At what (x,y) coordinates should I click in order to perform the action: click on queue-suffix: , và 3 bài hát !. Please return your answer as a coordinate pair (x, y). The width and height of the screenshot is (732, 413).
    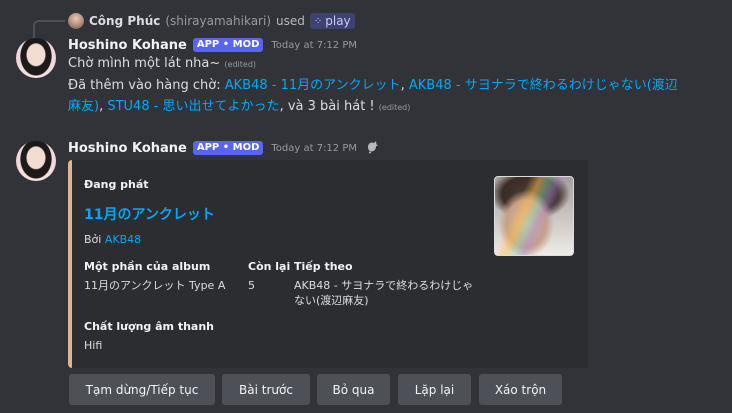
    Looking at the image, I should click on (327, 106).